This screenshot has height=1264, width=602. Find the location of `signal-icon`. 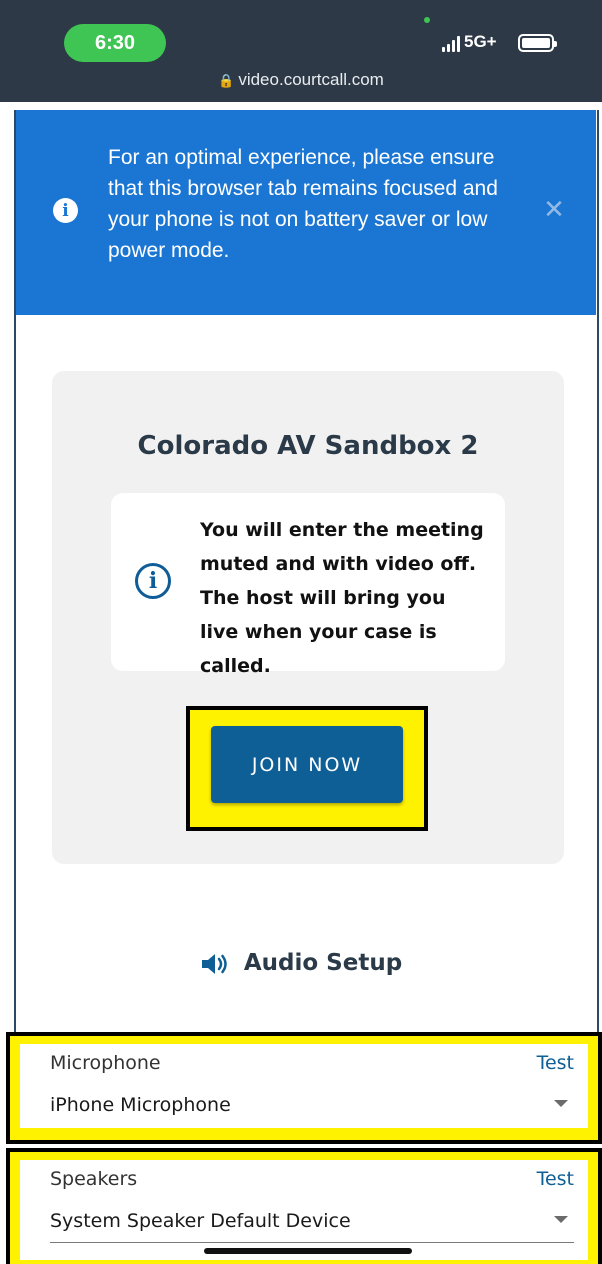

signal-icon is located at coordinates (451, 44).